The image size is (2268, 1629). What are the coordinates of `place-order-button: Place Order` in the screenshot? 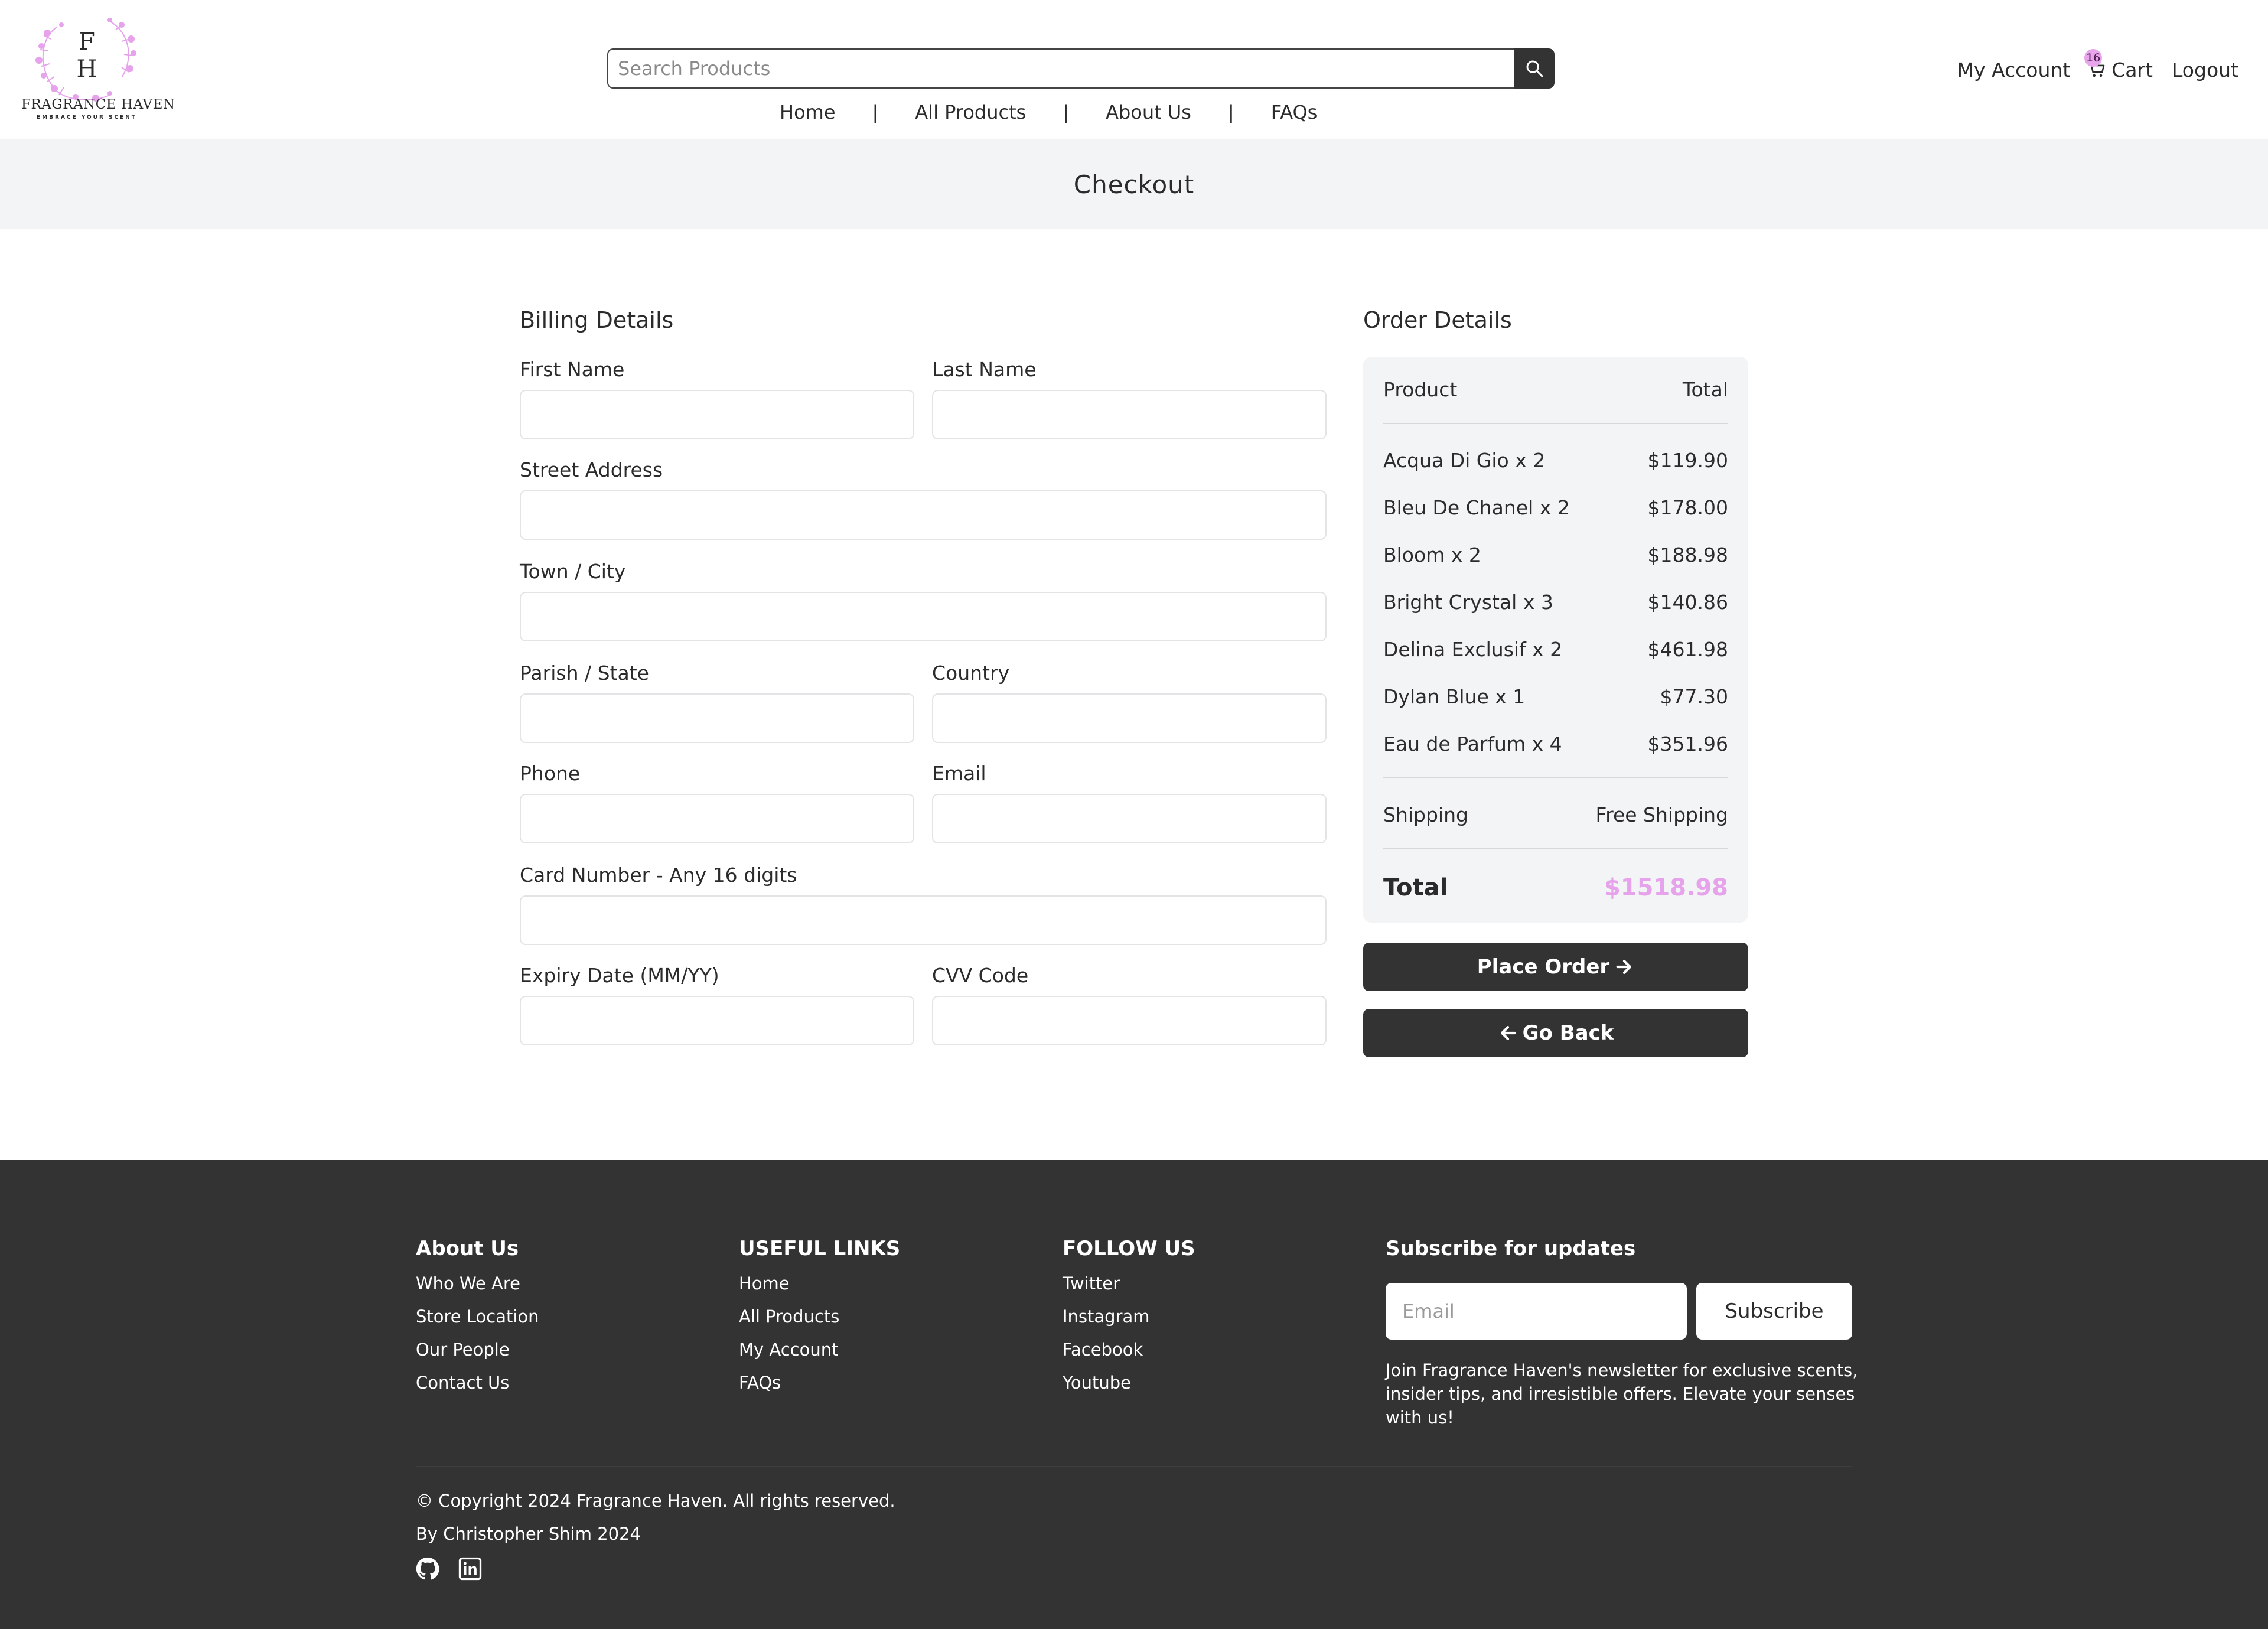 It's located at (1555, 967).